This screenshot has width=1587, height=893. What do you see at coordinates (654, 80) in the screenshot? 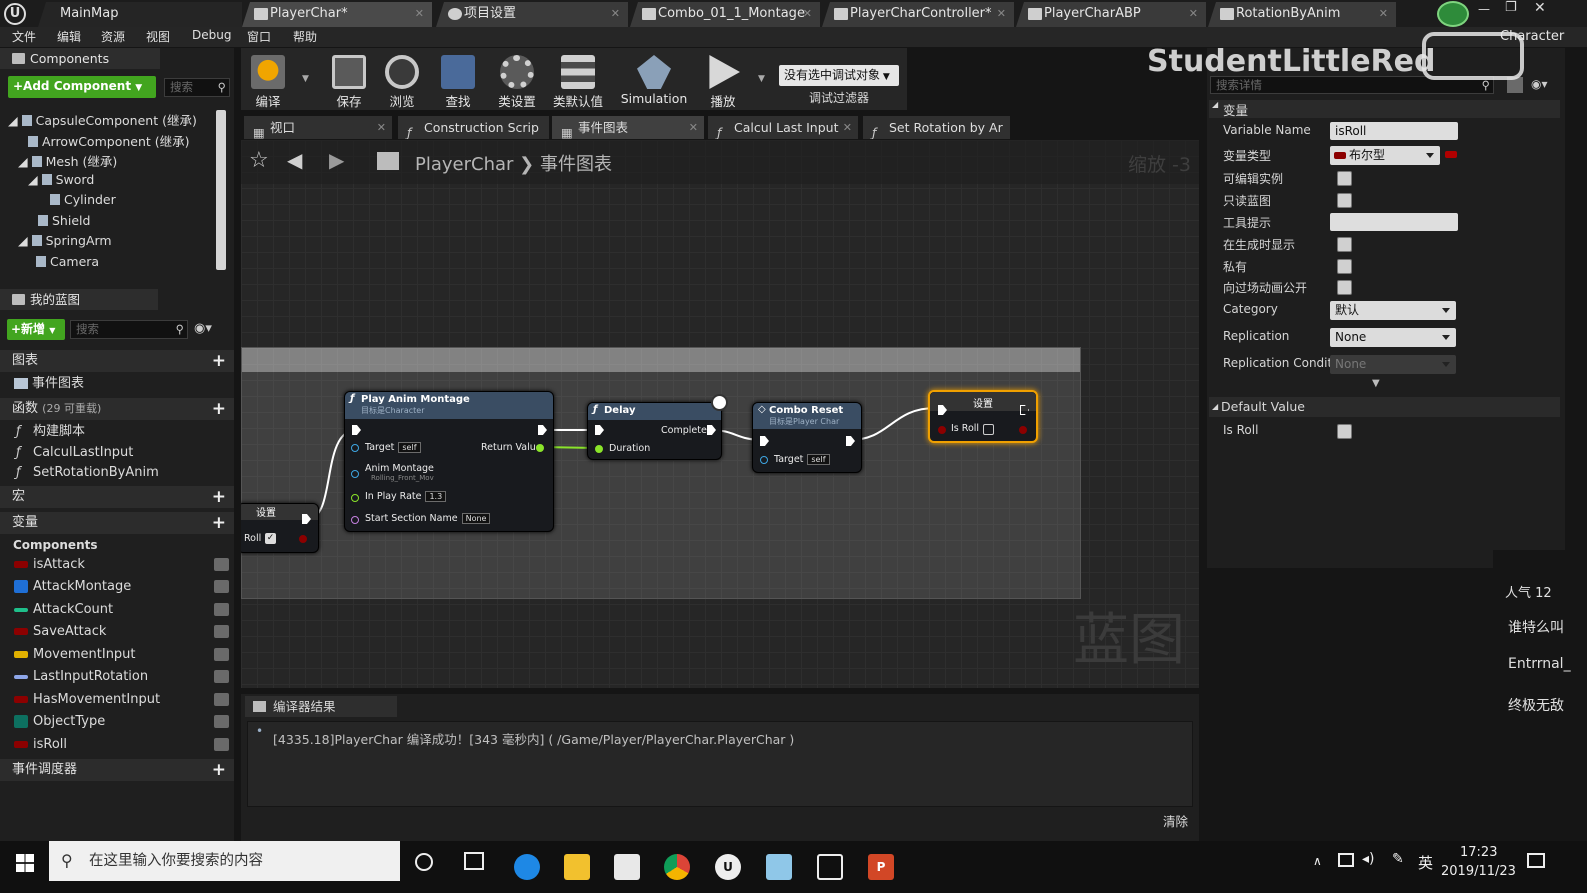
I see `simulation-button: Simulation` at bounding box center [654, 80].